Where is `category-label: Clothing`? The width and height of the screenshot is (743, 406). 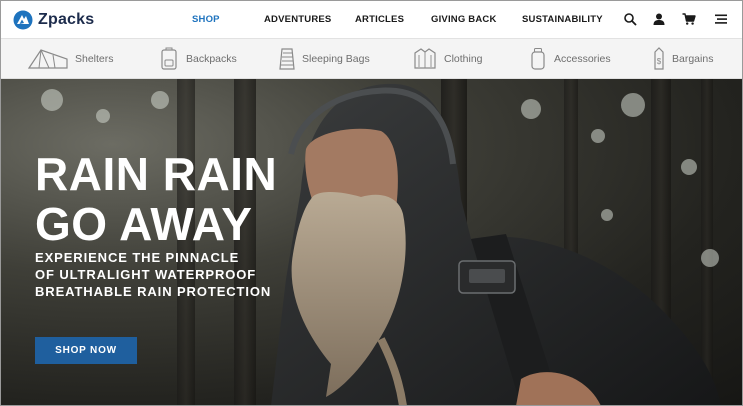 category-label: Clothing is located at coordinates (463, 59).